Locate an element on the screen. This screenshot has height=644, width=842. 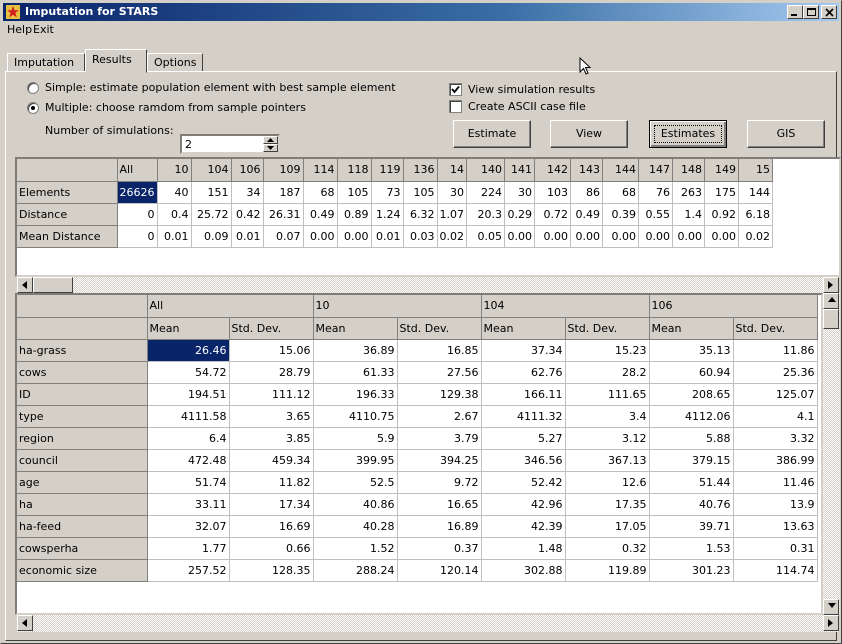
data-cell: 125.07 is located at coordinates (775, 394).